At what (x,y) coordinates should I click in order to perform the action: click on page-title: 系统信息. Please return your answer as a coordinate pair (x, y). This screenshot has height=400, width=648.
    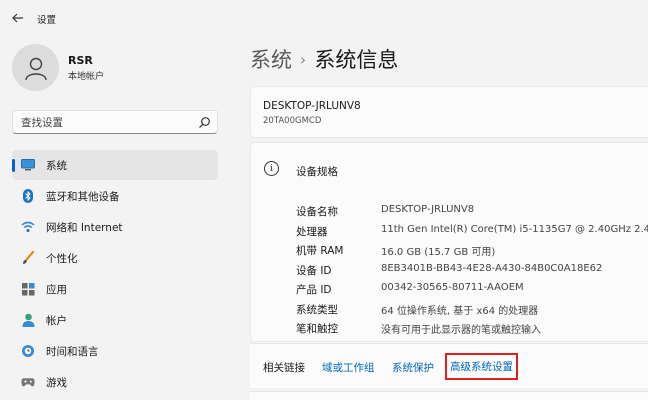
    Looking at the image, I should click on (356, 60).